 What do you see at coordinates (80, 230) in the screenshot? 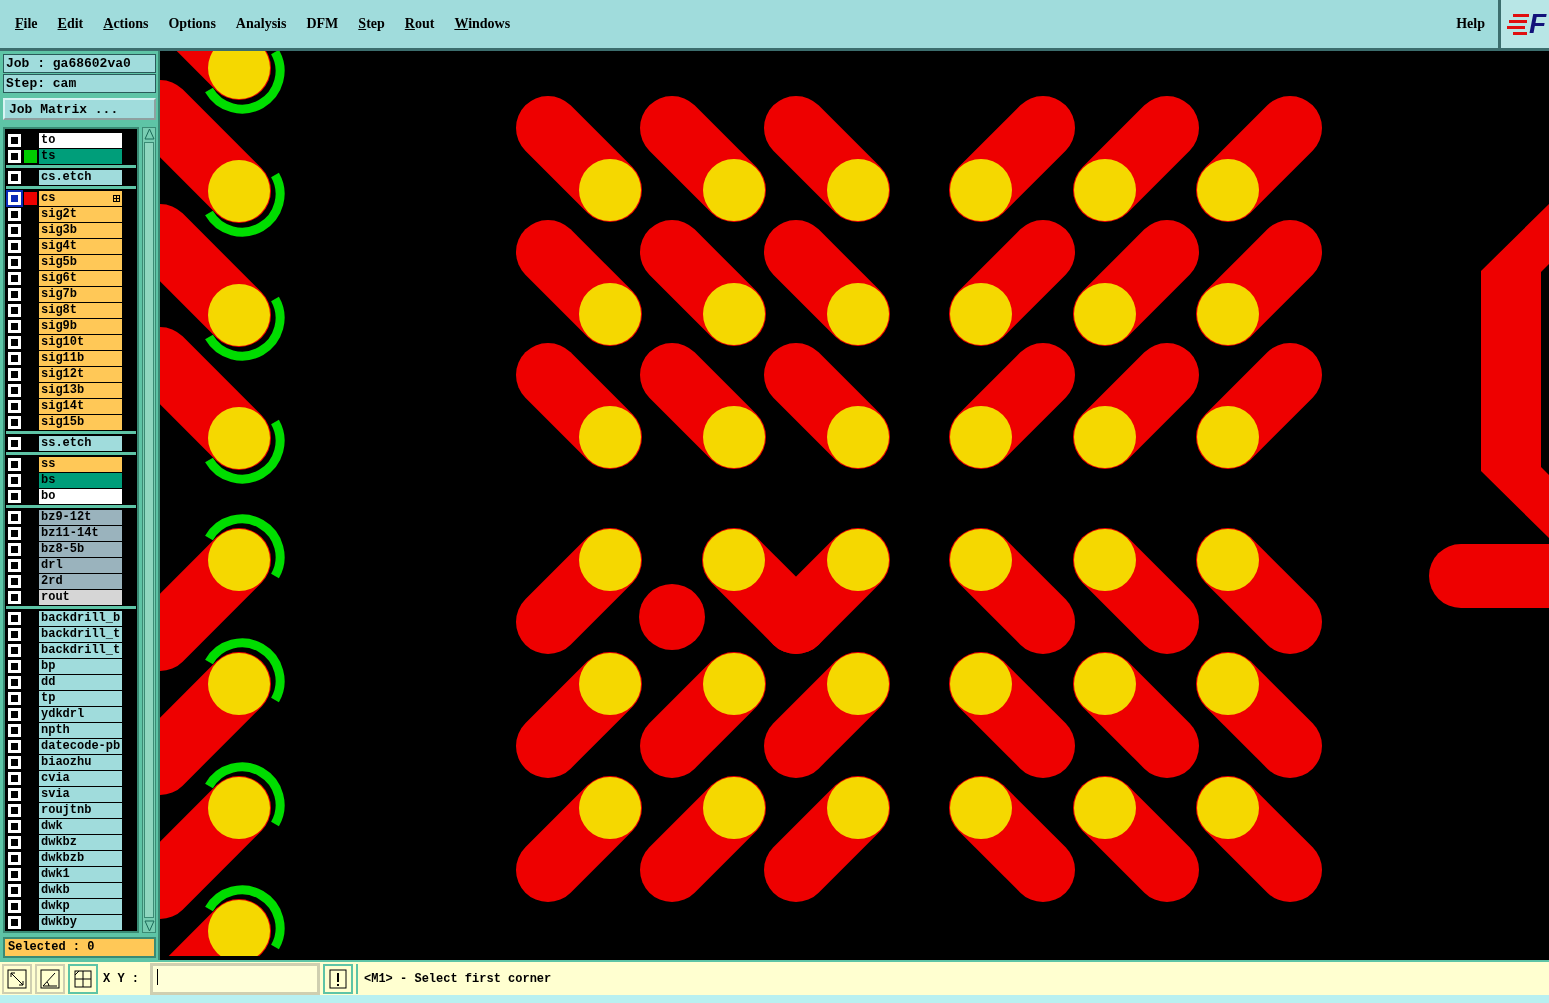
I see `layer-name: sig3b` at bounding box center [80, 230].